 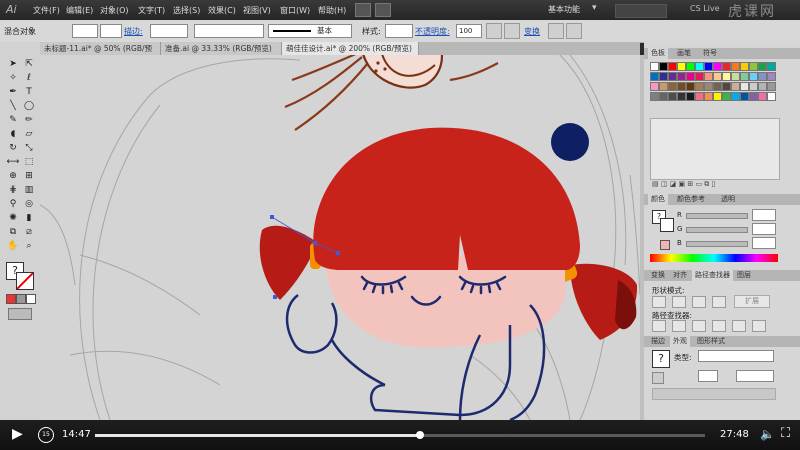 I want to click on last-color-swatch, so click(x=665, y=245).